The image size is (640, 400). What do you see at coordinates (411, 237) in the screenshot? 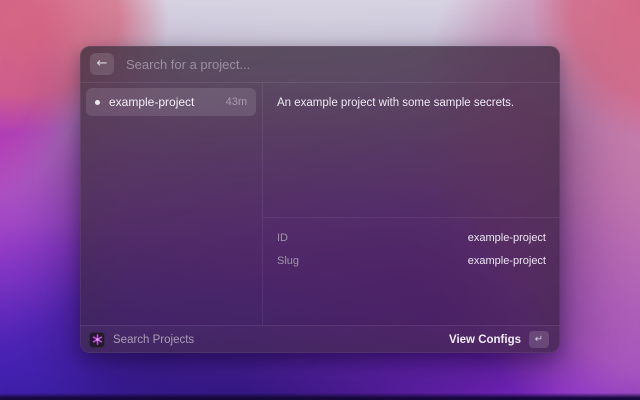
I see `metadata-row-id: ID example-project` at bounding box center [411, 237].